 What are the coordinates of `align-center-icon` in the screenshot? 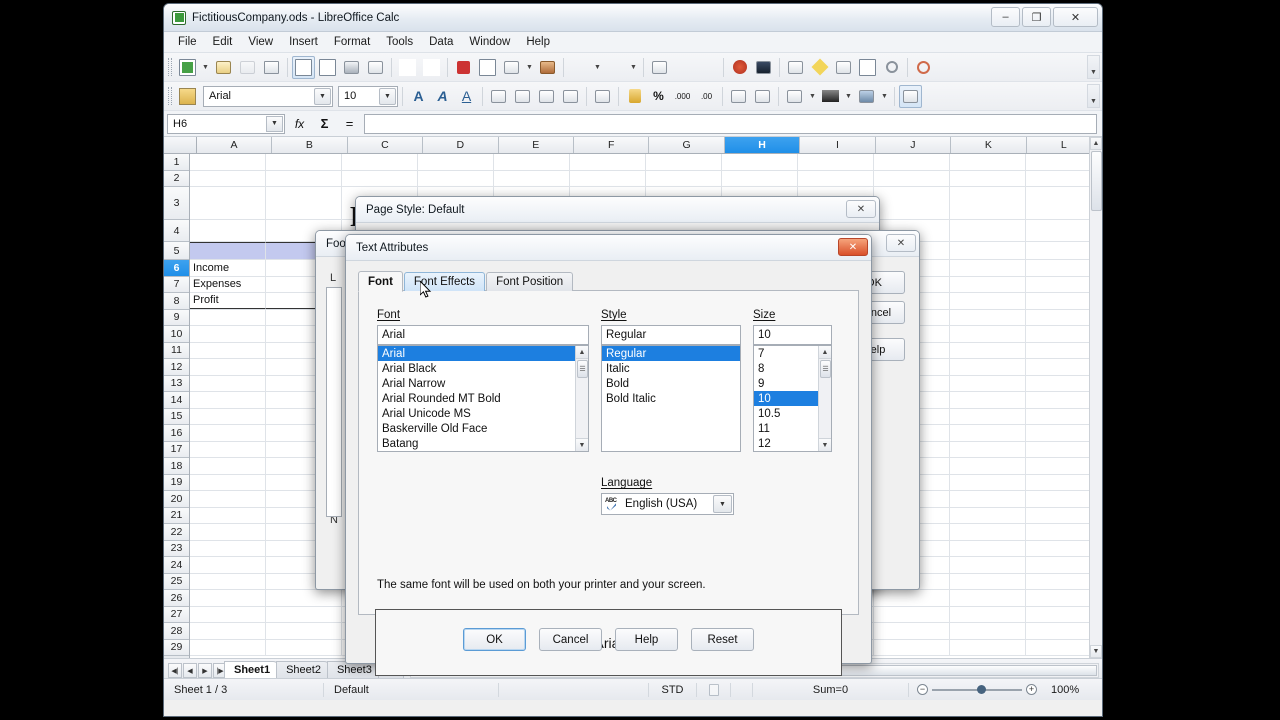 It's located at (522, 96).